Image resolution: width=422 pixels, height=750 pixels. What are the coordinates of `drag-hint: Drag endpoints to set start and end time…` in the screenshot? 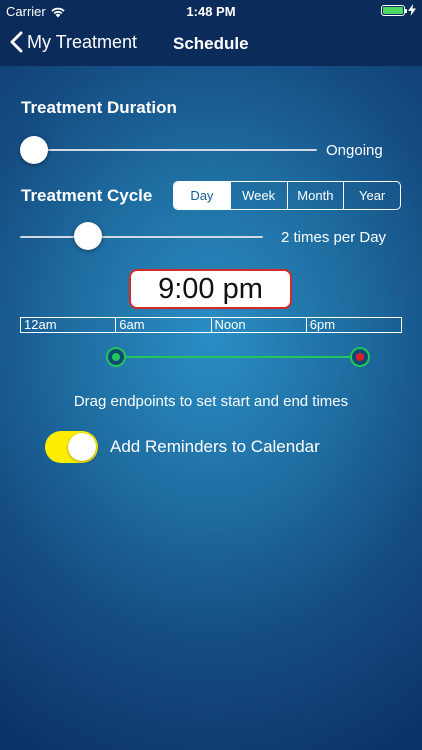 It's located at (211, 401).